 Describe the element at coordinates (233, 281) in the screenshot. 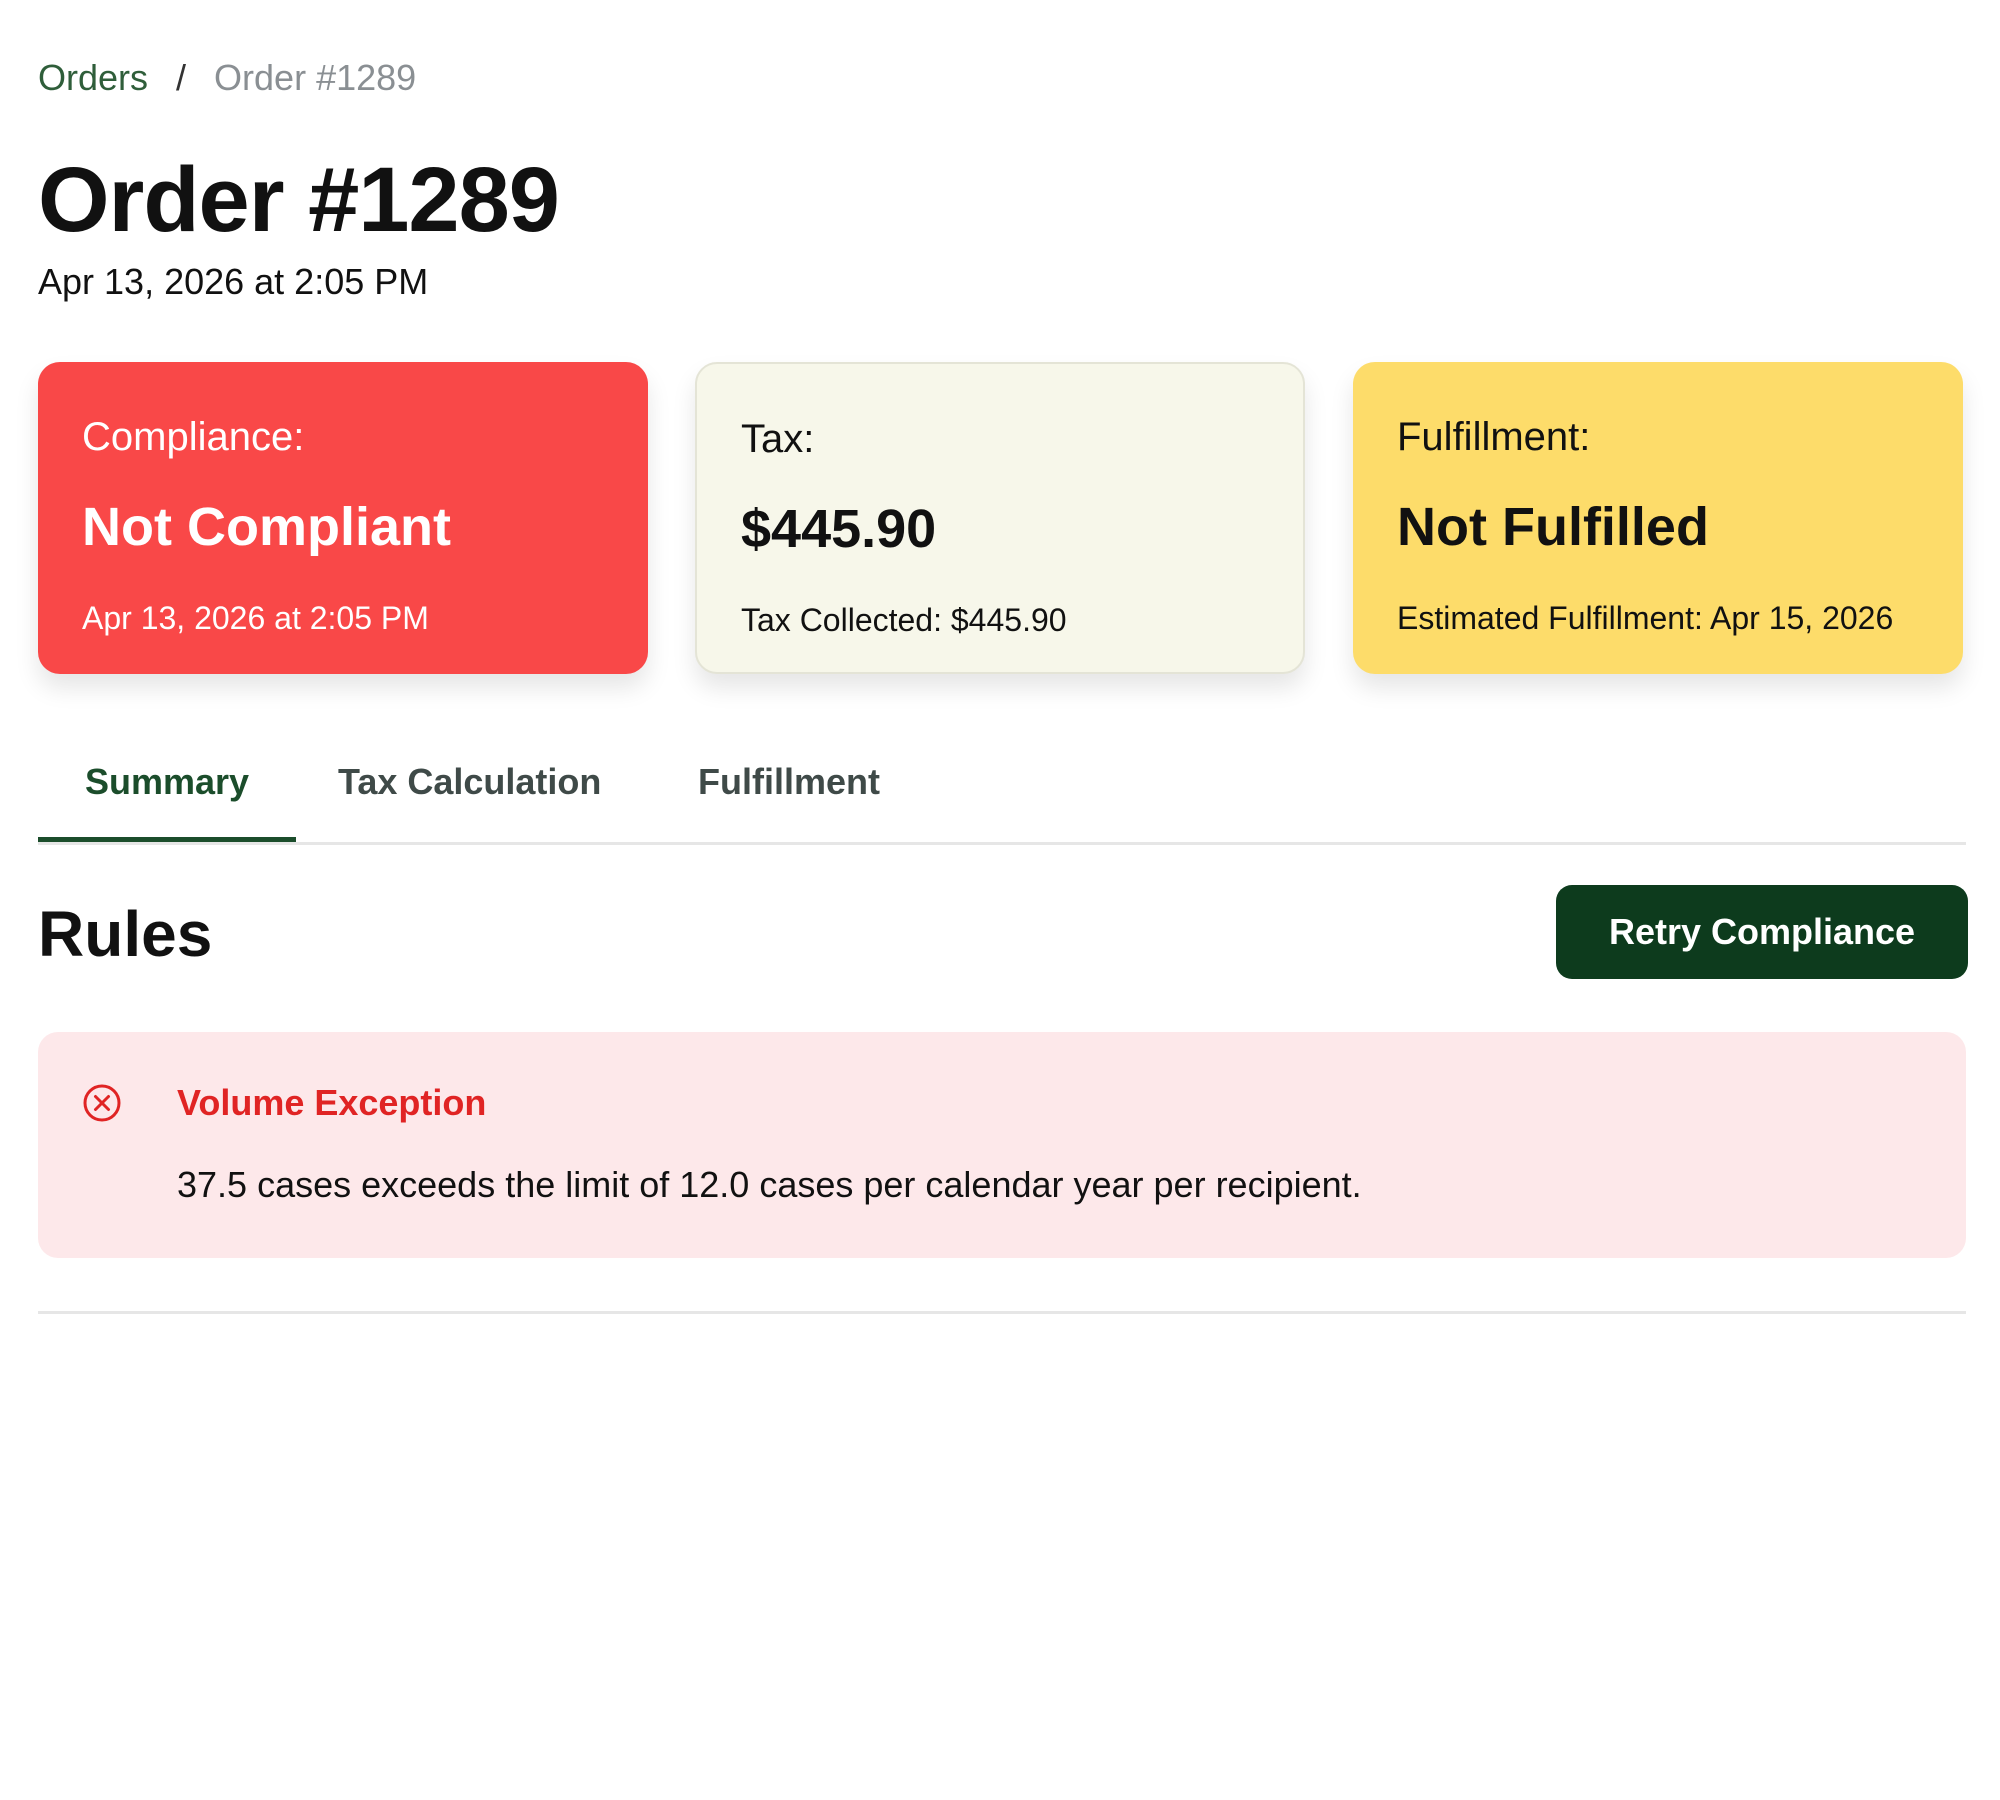

I see `order-timestamp: Apr 13, 2026 at 2:05 PM` at that location.